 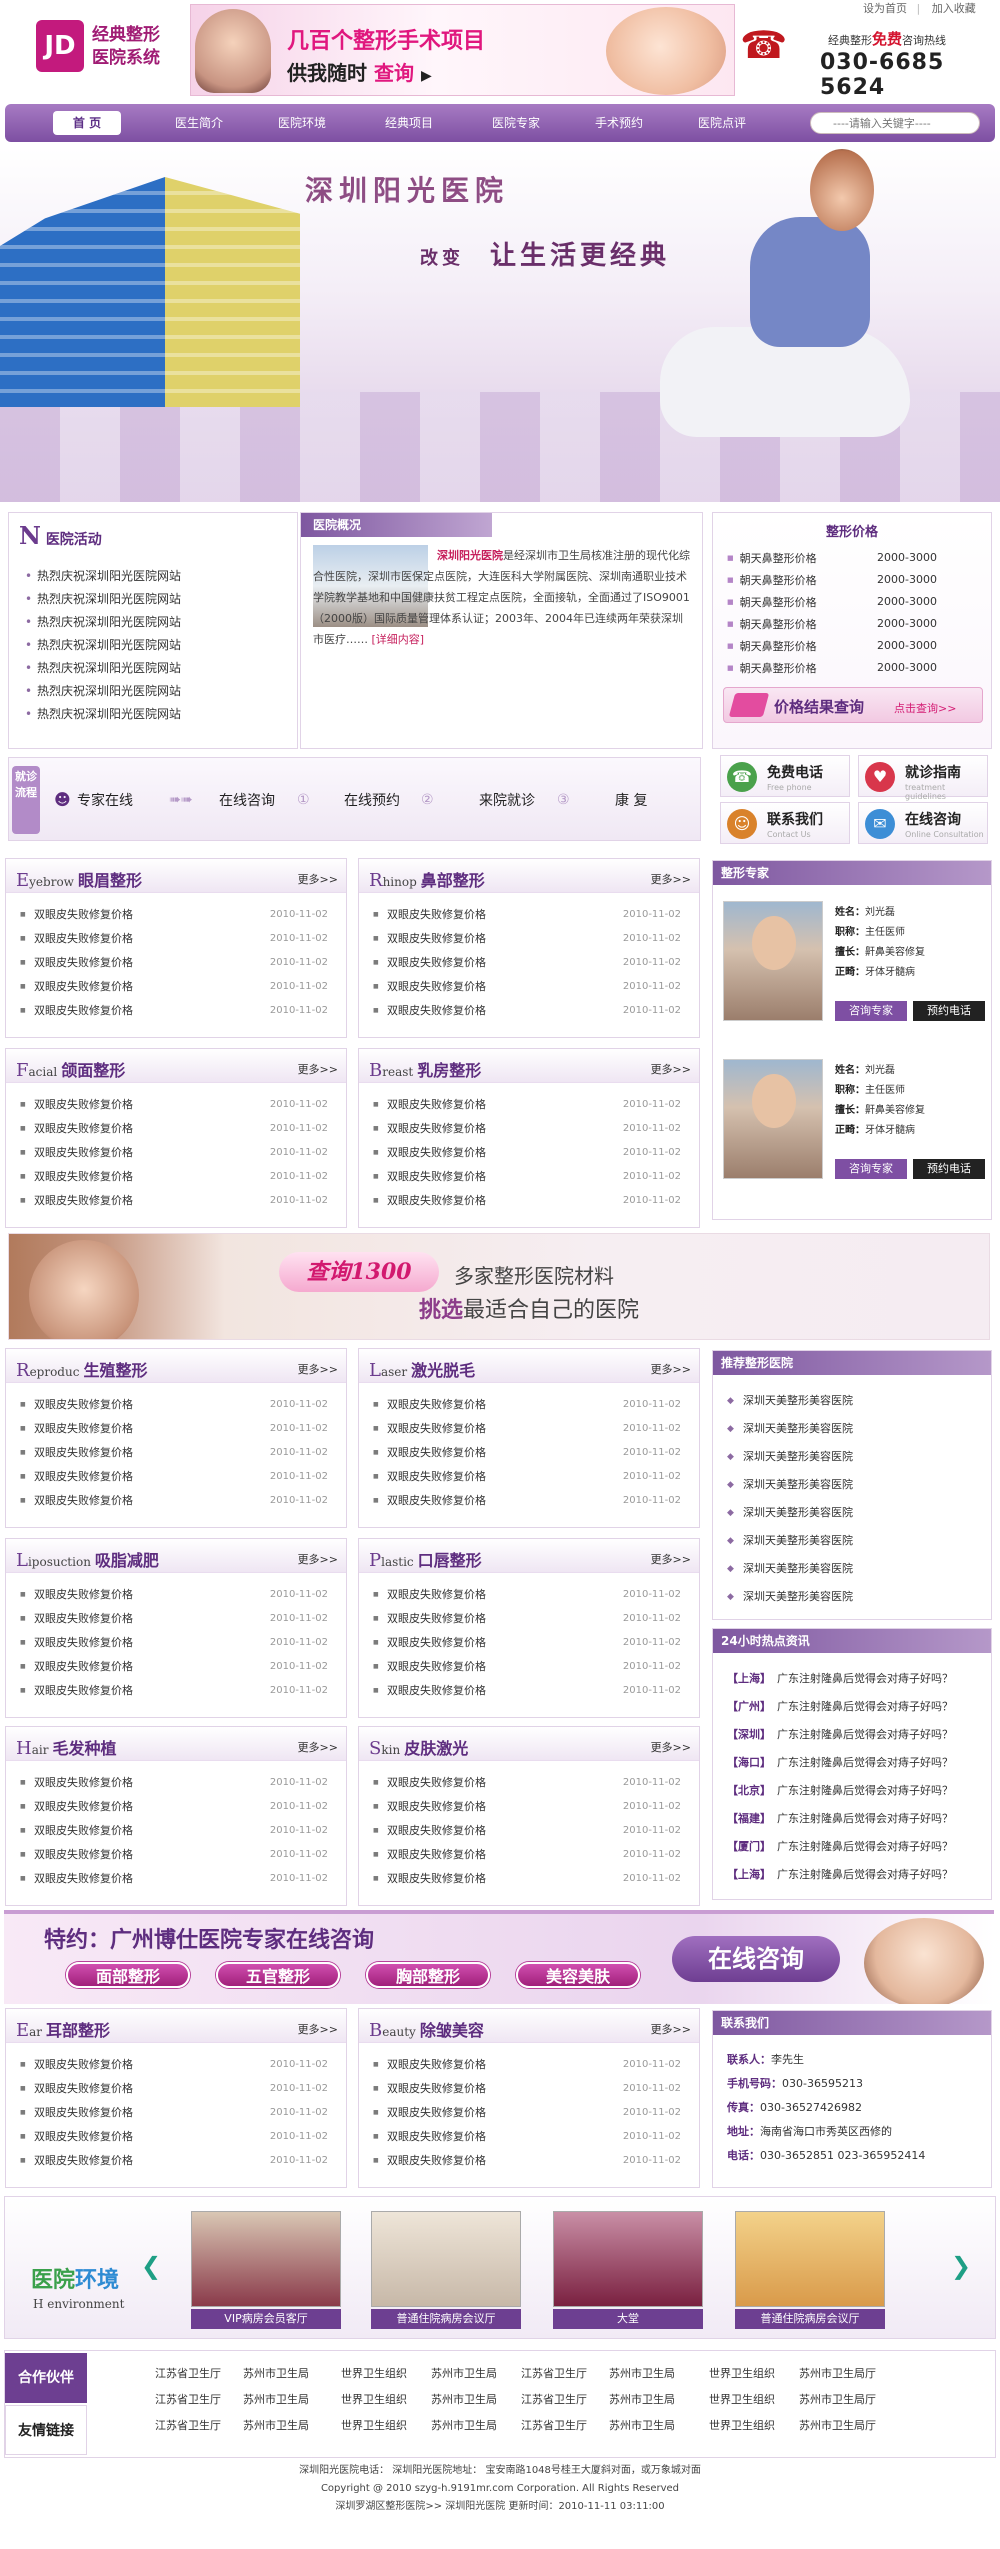 What do you see at coordinates (578, 1975) in the screenshot?
I see `skin-beauty-button: 美容美肤` at bounding box center [578, 1975].